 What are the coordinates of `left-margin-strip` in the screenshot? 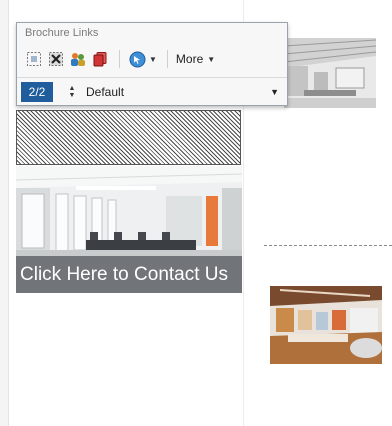 It's located at (4, 213).